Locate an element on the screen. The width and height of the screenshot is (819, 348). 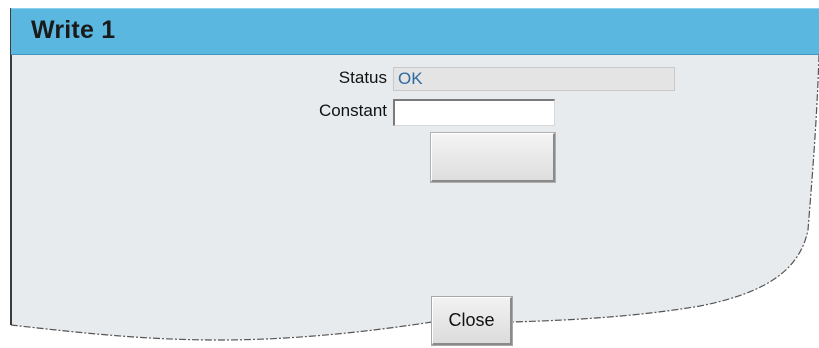
constant-label: Constant is located at coordinates (352, 110).